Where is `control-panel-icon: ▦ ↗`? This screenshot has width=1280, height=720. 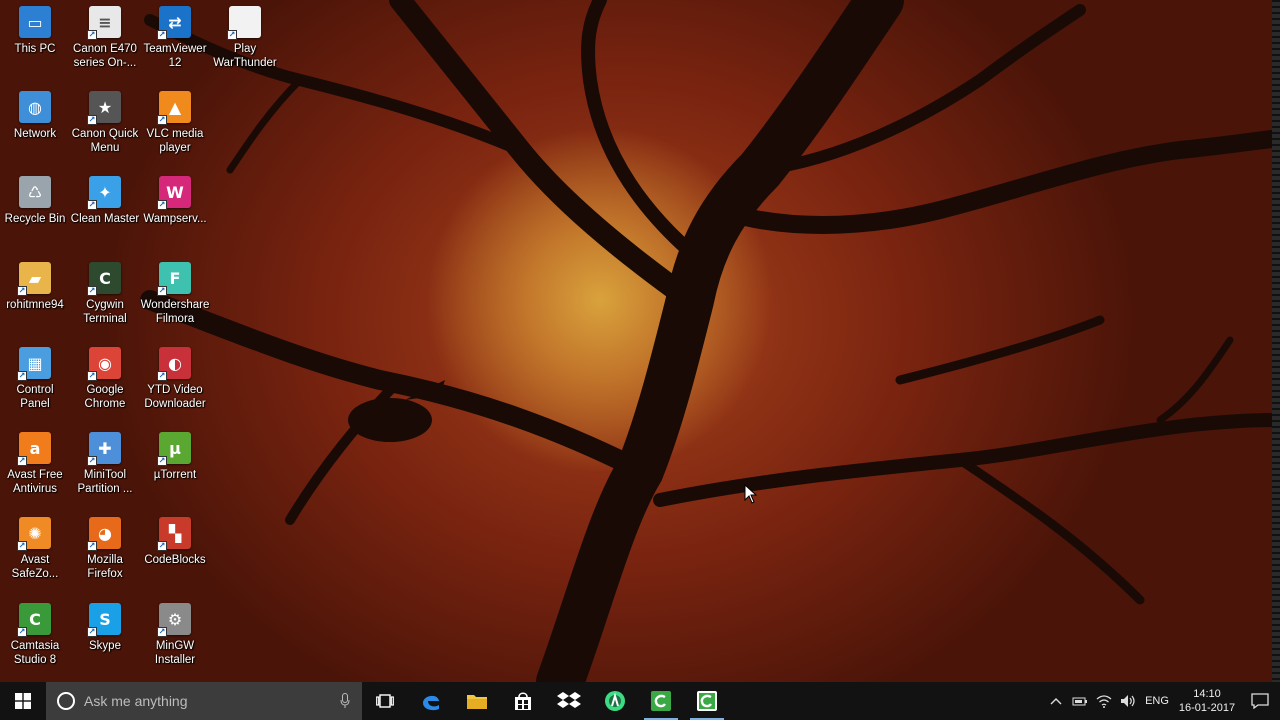 control-panel-icon: ▦ ↗ is located at coordinates (34, 364).